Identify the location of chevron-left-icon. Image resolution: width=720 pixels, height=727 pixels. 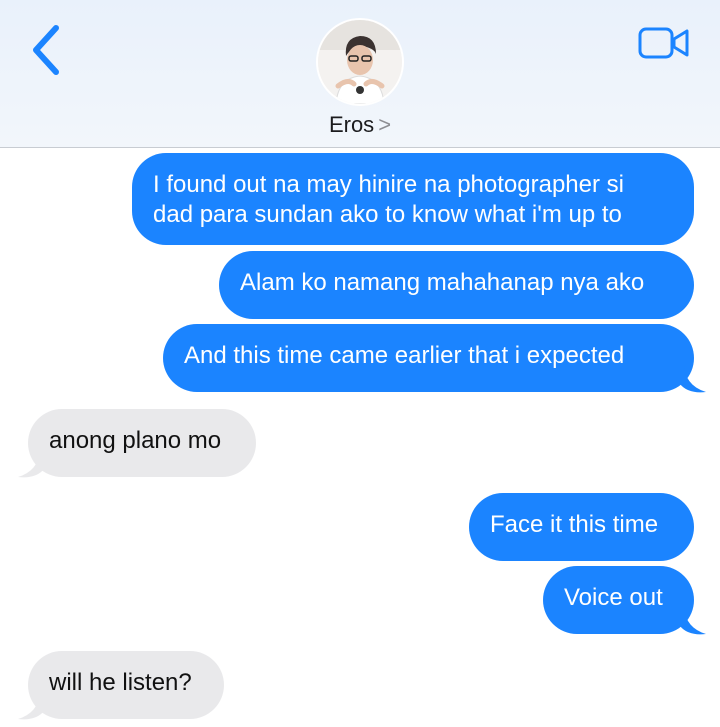
(46, 50).